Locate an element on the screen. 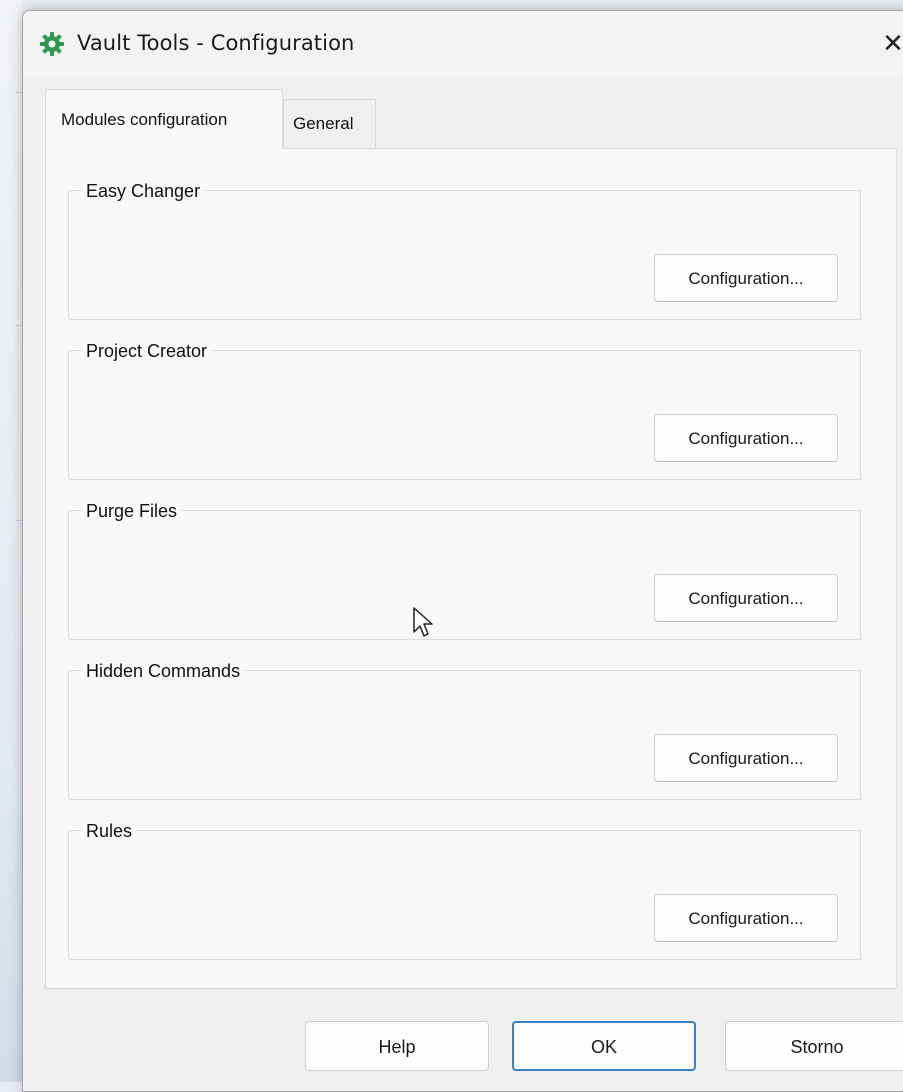 Image resolution: width=903 pixels, height=1092 pixels. close-button: ✕ is located at coordinates (888, 43).